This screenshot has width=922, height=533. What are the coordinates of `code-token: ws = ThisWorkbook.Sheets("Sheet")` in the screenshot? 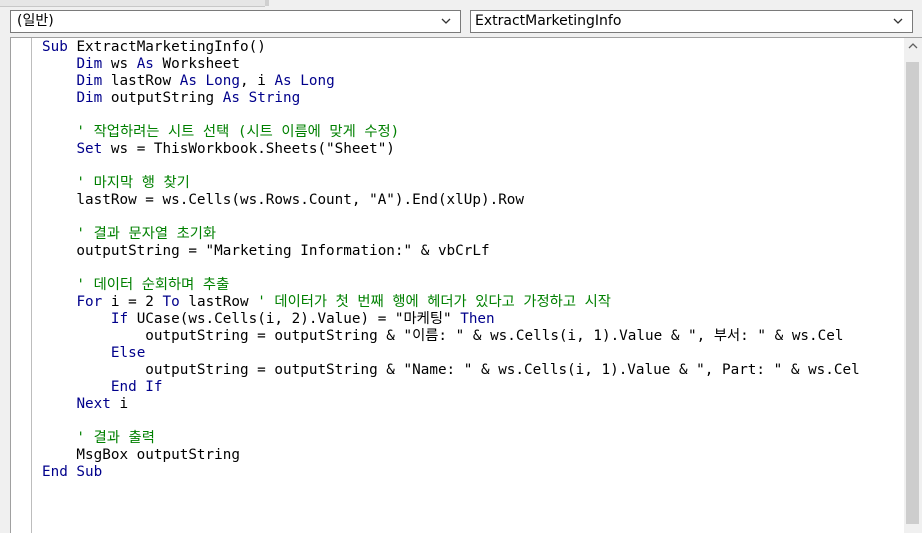 It's located at (248, 149).